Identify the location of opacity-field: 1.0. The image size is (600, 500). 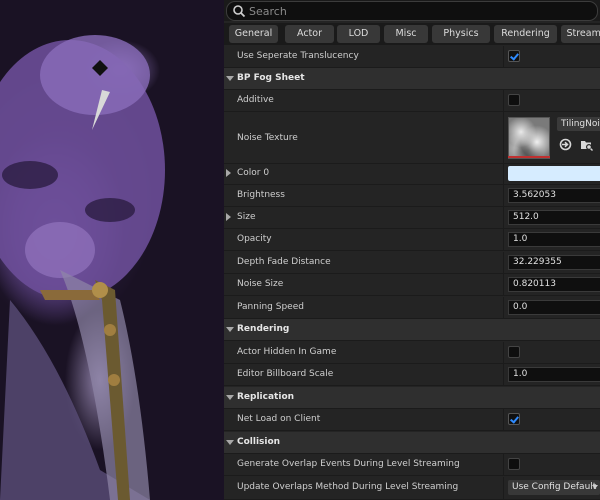
(554, 239).